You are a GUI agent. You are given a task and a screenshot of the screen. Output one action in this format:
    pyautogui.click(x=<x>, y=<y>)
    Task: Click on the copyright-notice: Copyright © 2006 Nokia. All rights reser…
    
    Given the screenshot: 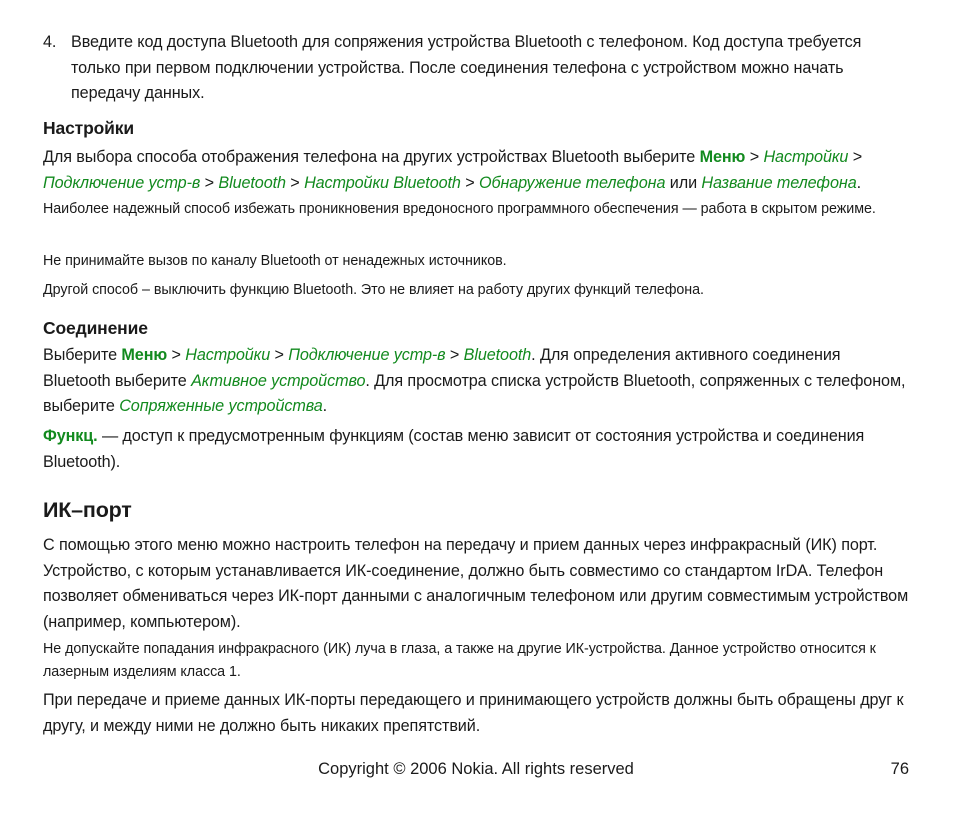 What is the action you would take?
    pyautogui.click(x=476, y=769)
    